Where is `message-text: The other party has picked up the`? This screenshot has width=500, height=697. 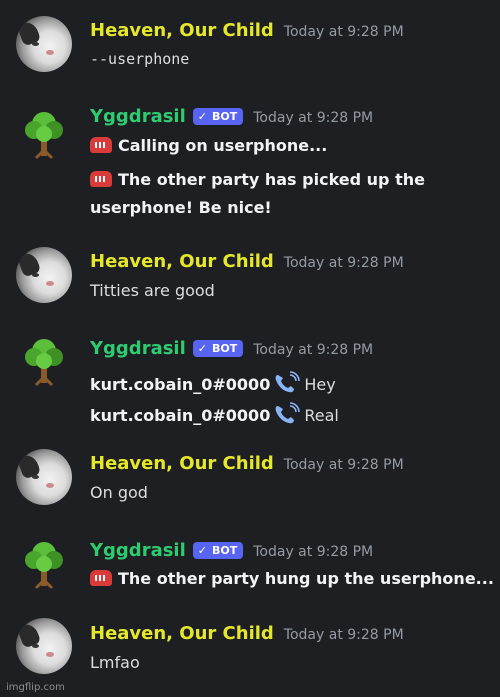 message-text: The other party has picked up the is located at coordinates (271, 179).